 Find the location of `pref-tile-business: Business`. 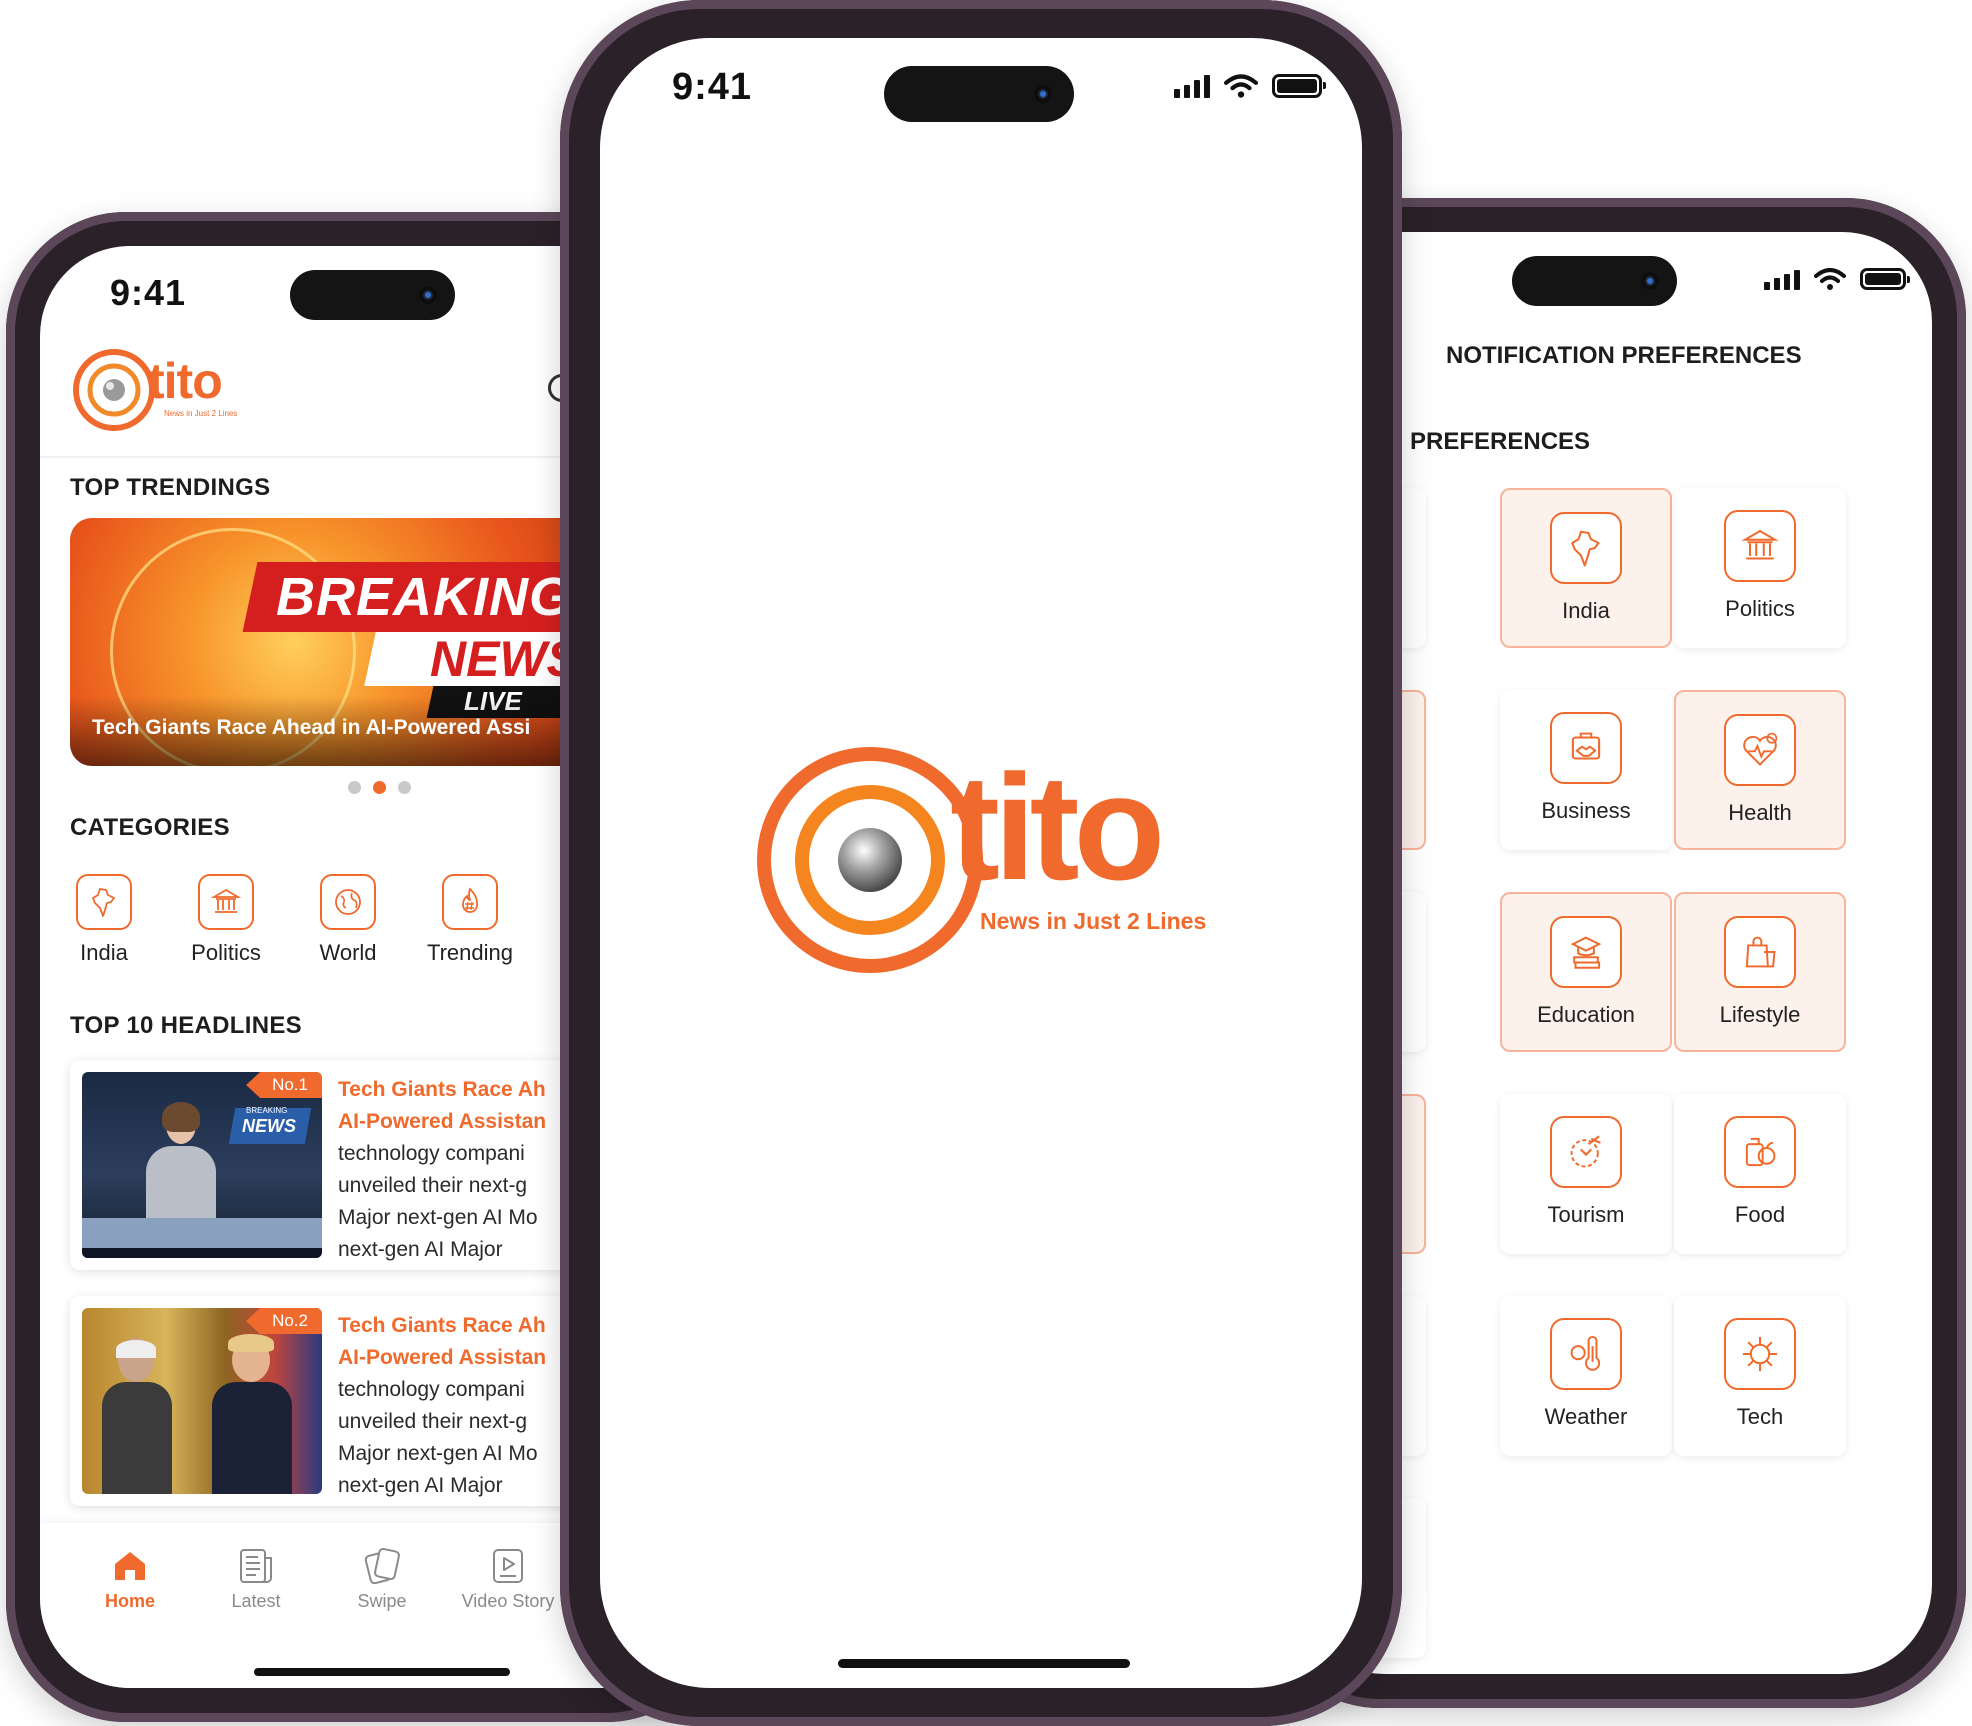

pref-tile-business: Business is located at coordinates (1586, 770).